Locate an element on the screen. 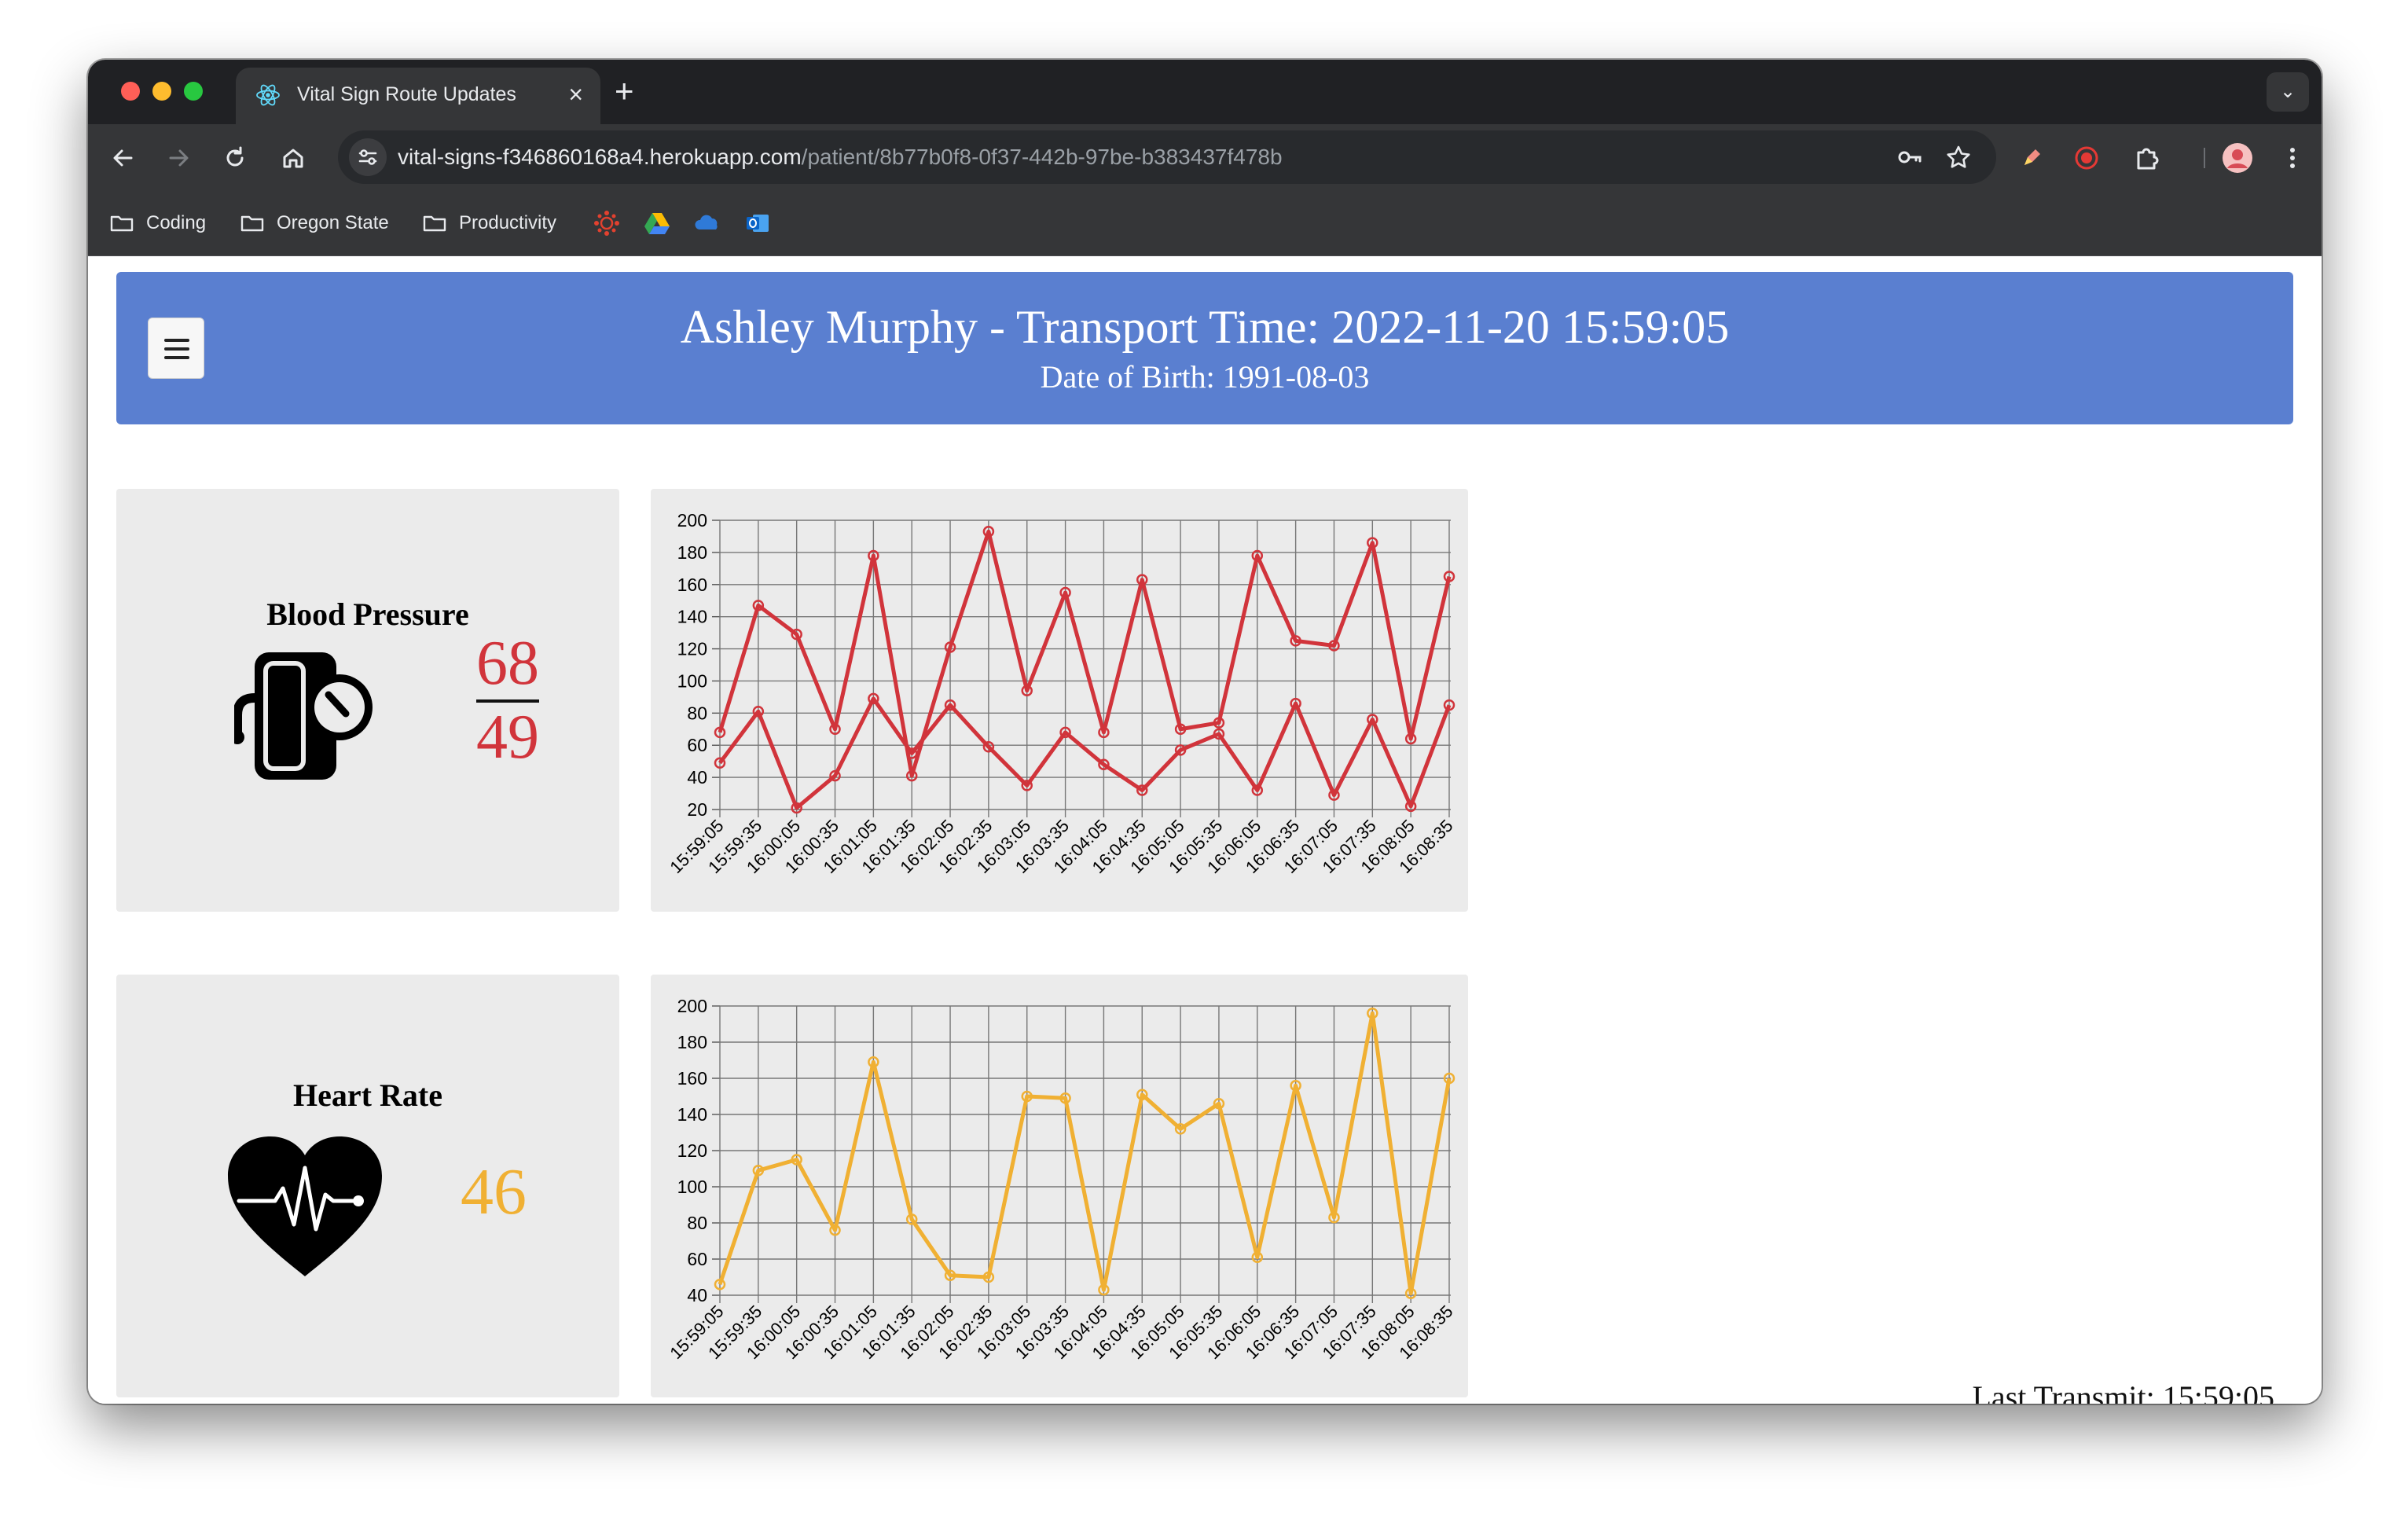  new-tab-button: + is located at coordinates (624, 91).